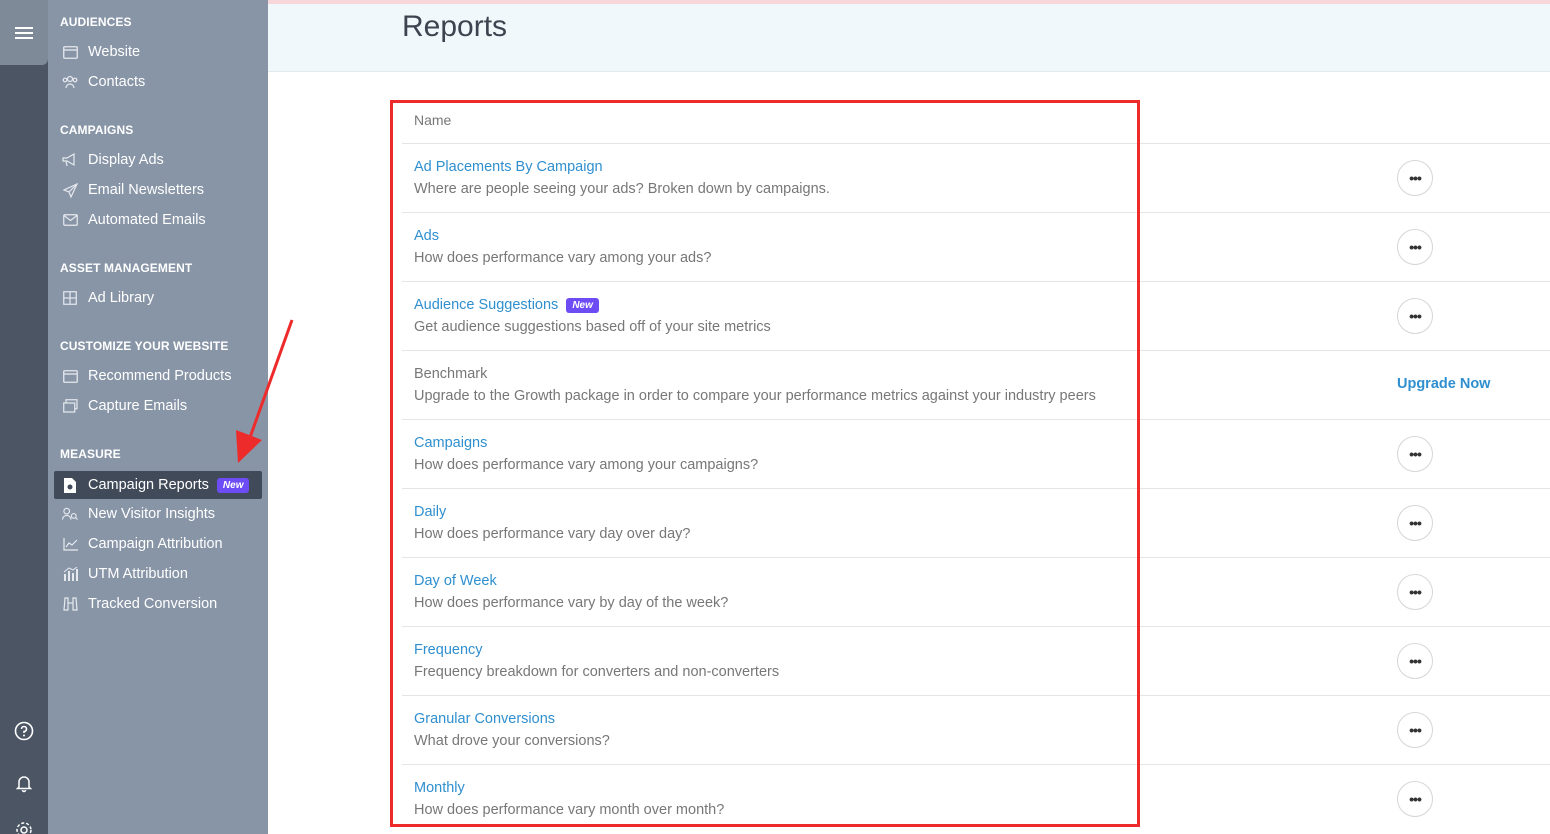 This screenshot has height=834, width=1550. Describe the element at coordinates (97, 130) in the screenshot. I see `section-title-campaigns: CAMPAIGNS` at that location.